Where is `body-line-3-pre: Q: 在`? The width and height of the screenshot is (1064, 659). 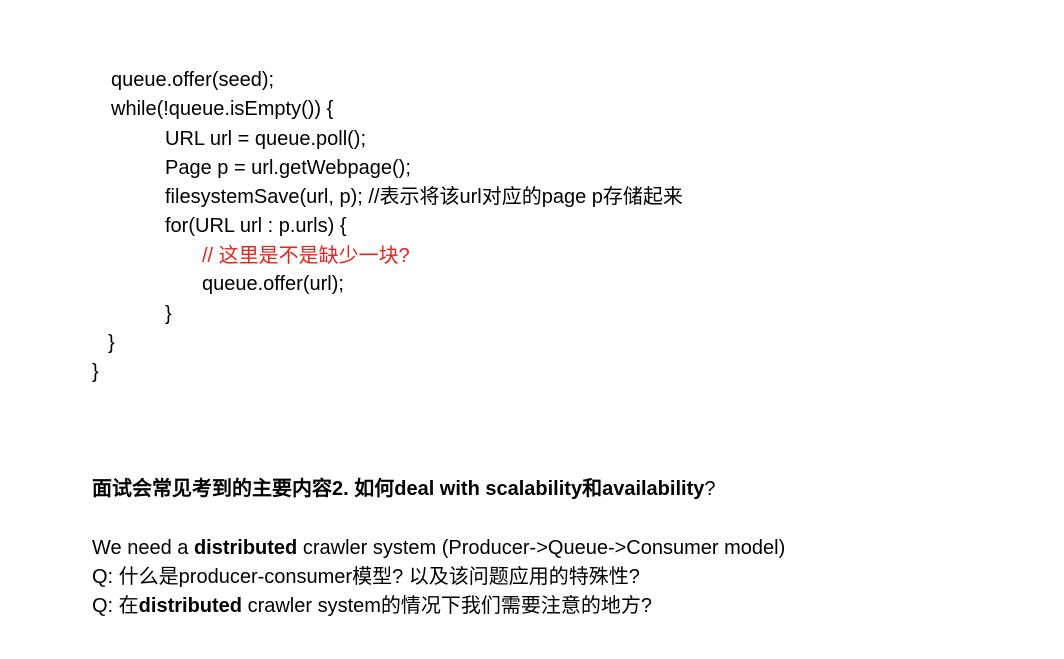
body-line-3-pre: Q: 在 is located at coordinates (115, 606).